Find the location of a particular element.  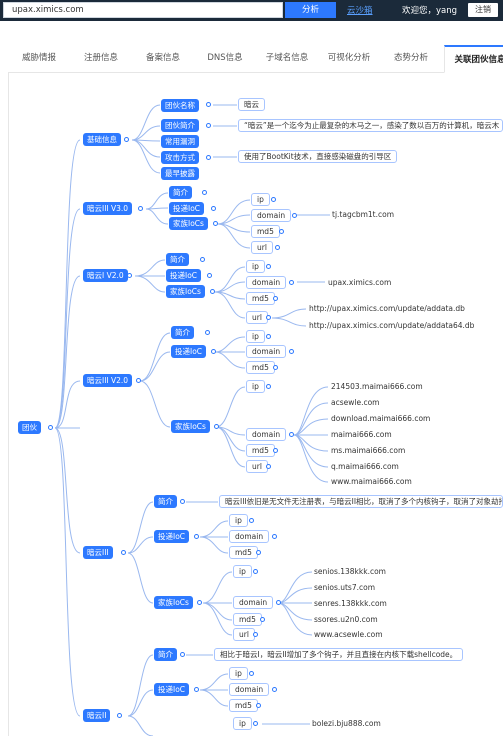

node-first-disclosed: 最早披露 is located at coordinates (180, 173).